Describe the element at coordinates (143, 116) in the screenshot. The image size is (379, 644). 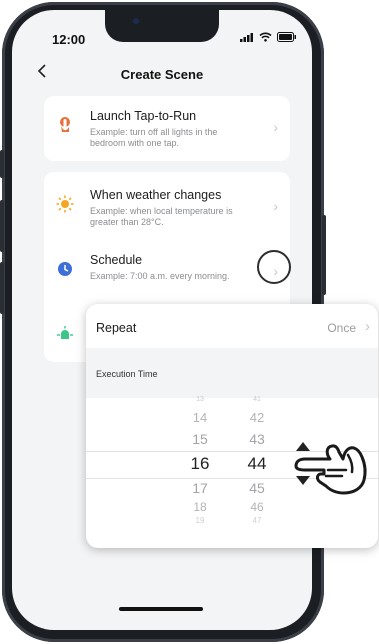
I see `row-title: Launch Tap-to-Run` at that location.